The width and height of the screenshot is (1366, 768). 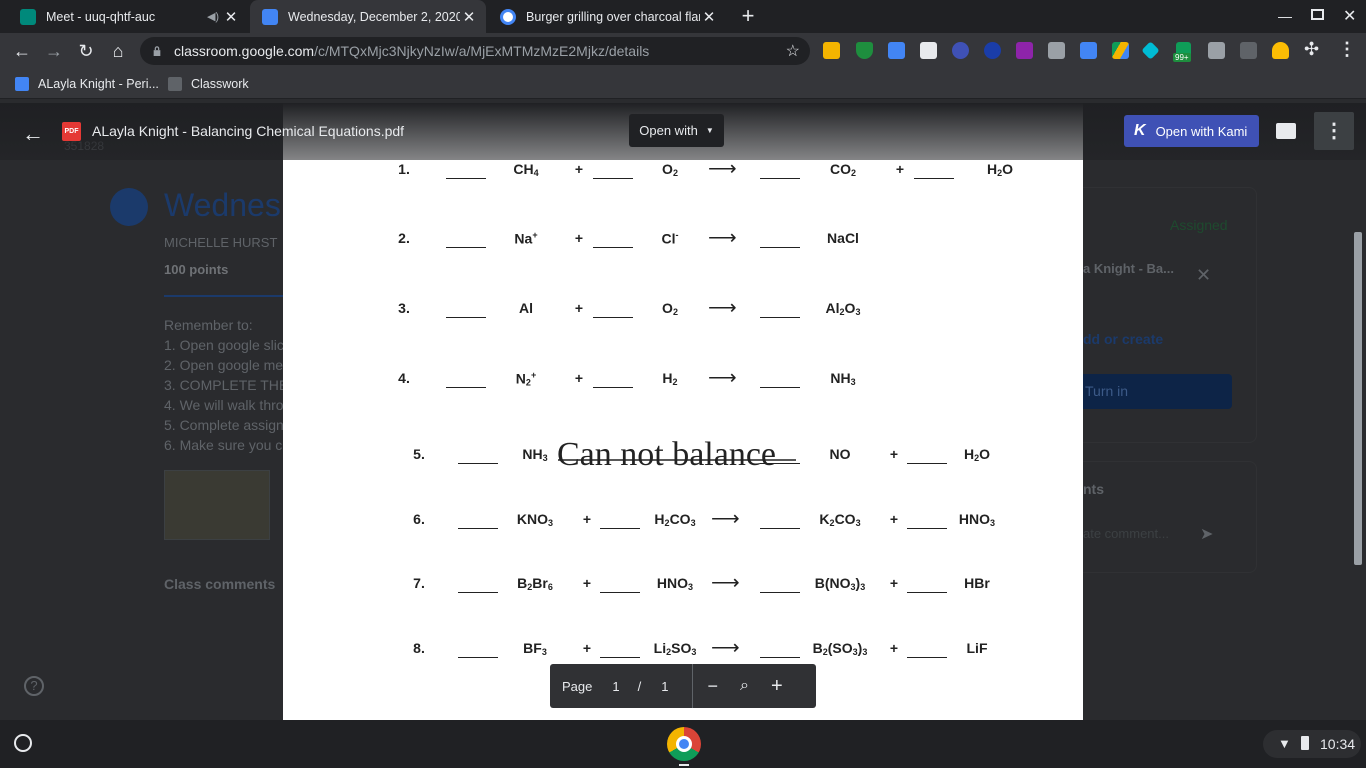 I want to click on open-with-dropdown: Open with ▼, so click(x=676, y=130).